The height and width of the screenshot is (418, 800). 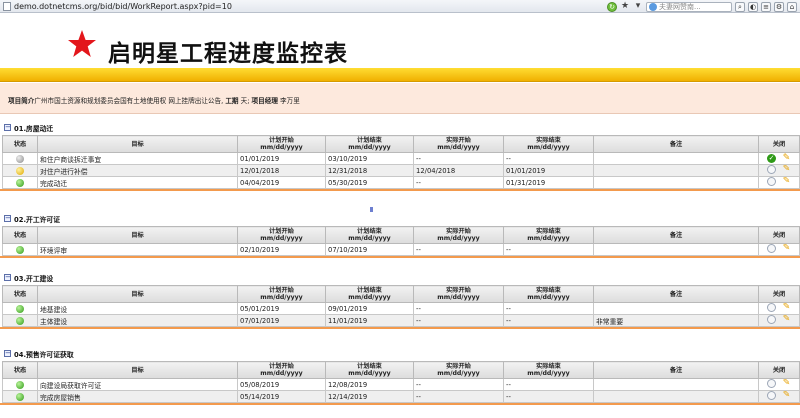 I want to click on status-green-icon, so click(x=20, y=308).